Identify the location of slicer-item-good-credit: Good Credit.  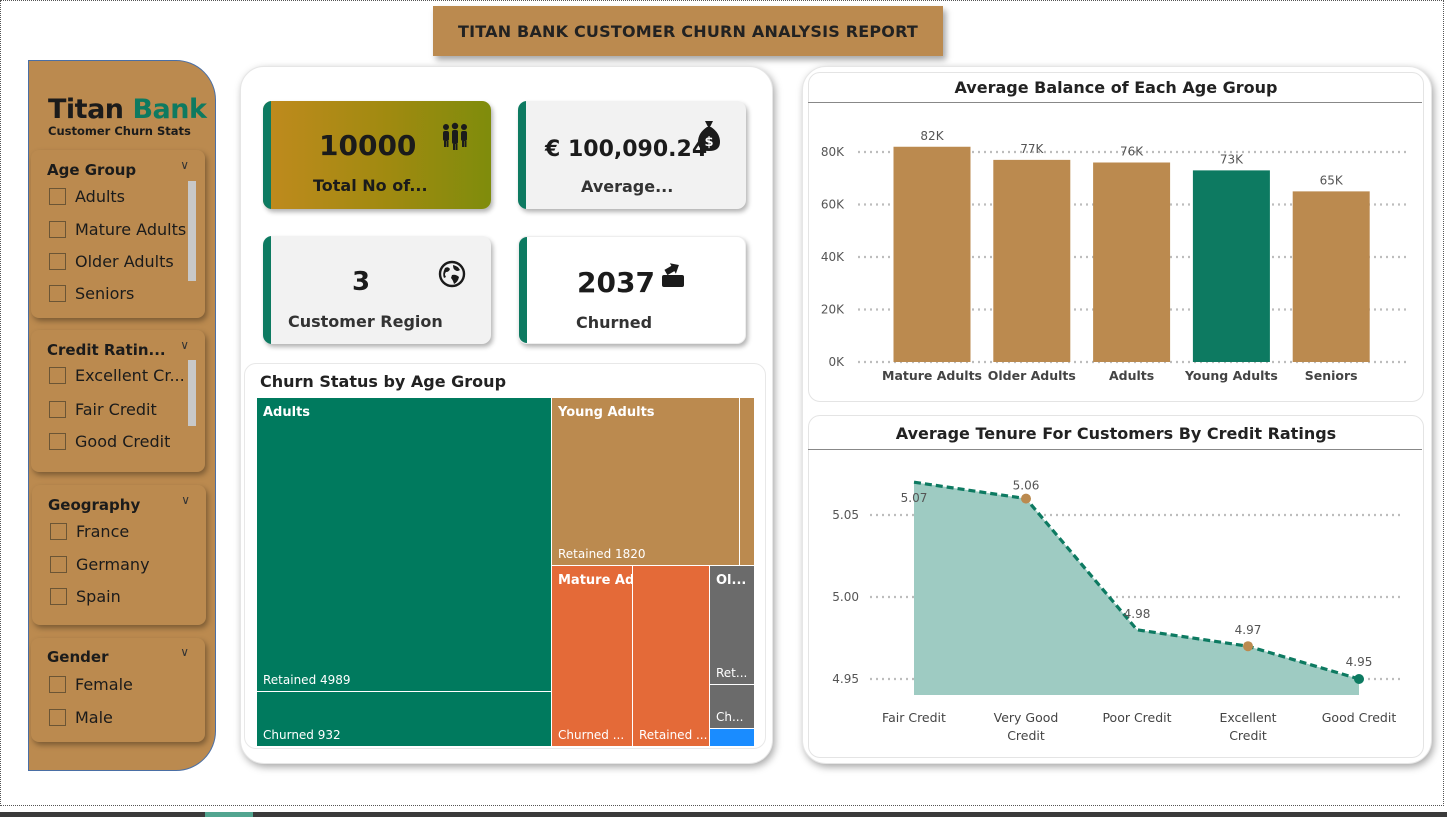
(109, 441).